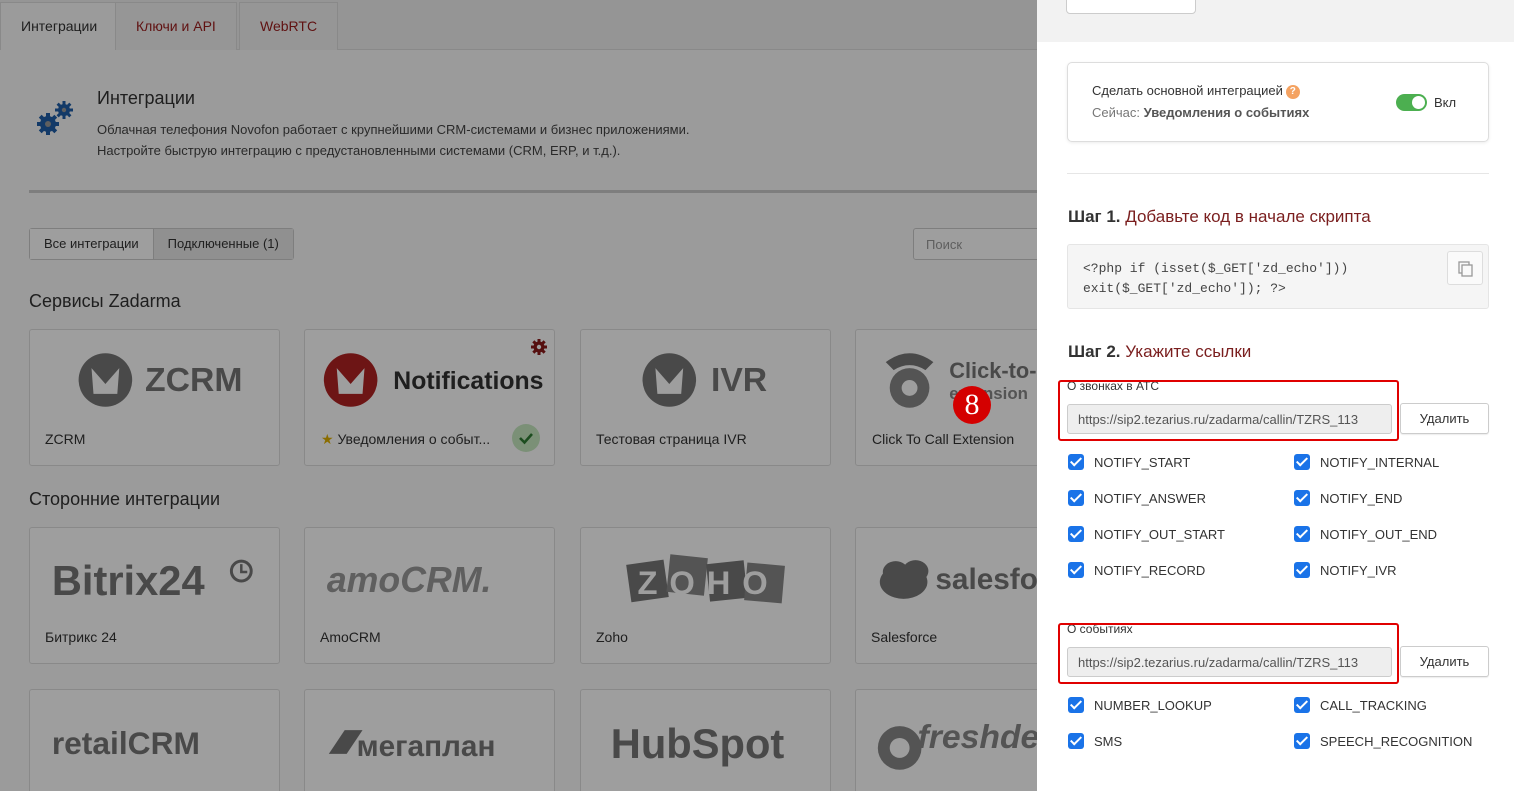 The image size is (1514, 791). What do you see at coordinates (1136, 570) in the screenshot?
I see `checkbox-notify-record: NOTIFY_RECORD` at bounding box center [1136, 570].